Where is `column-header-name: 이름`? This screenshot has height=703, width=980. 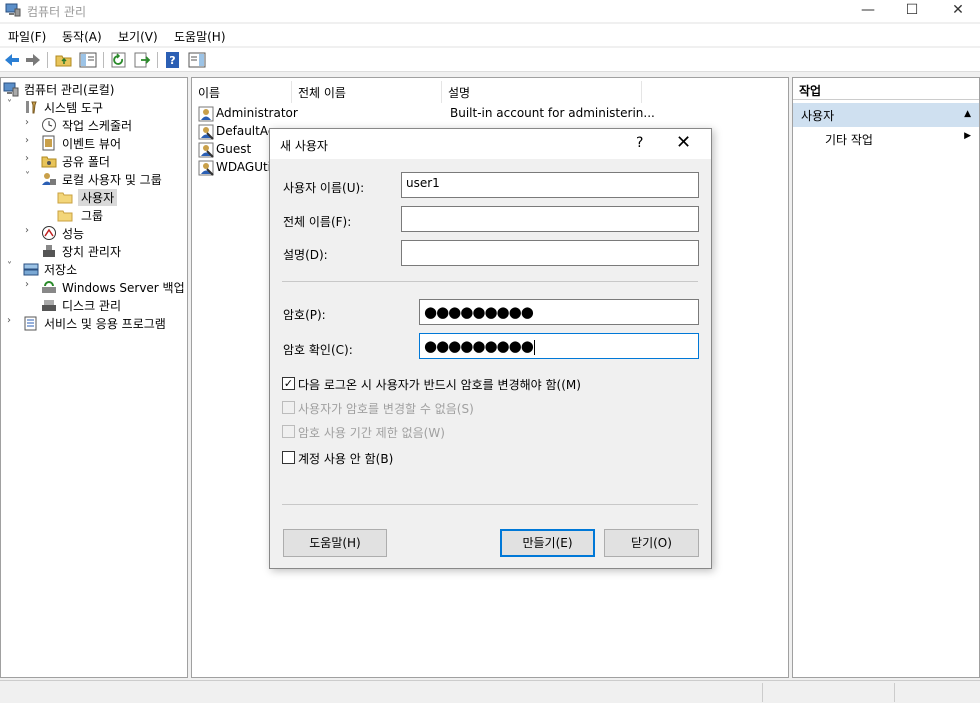
column-header-name: 이름 is located at coordinates (242, 92).